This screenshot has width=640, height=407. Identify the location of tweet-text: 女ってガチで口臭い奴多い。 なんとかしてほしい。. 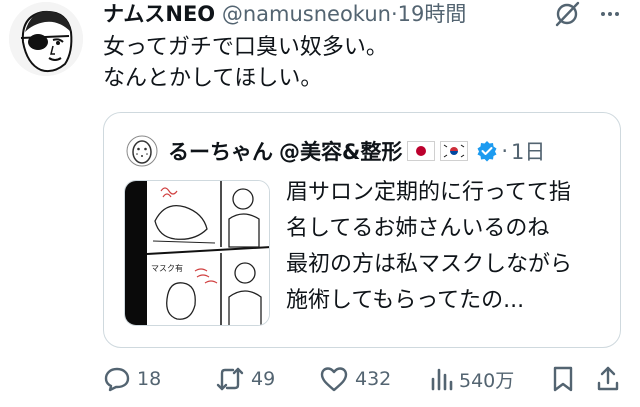
(353, 63).